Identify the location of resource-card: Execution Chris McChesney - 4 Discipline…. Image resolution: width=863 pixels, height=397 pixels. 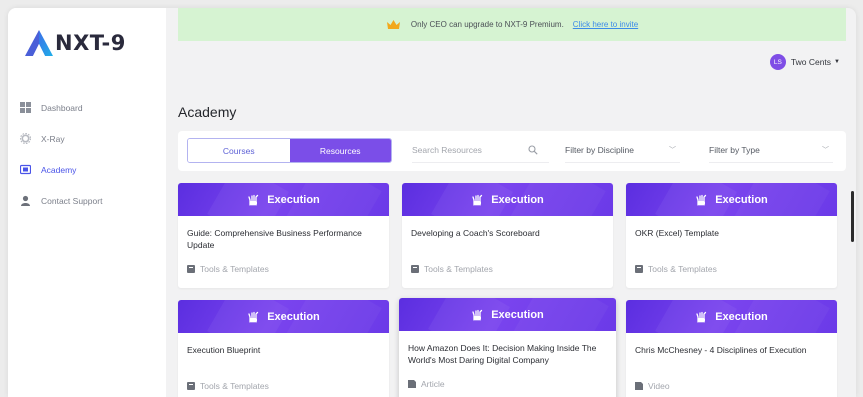
(731, 348).